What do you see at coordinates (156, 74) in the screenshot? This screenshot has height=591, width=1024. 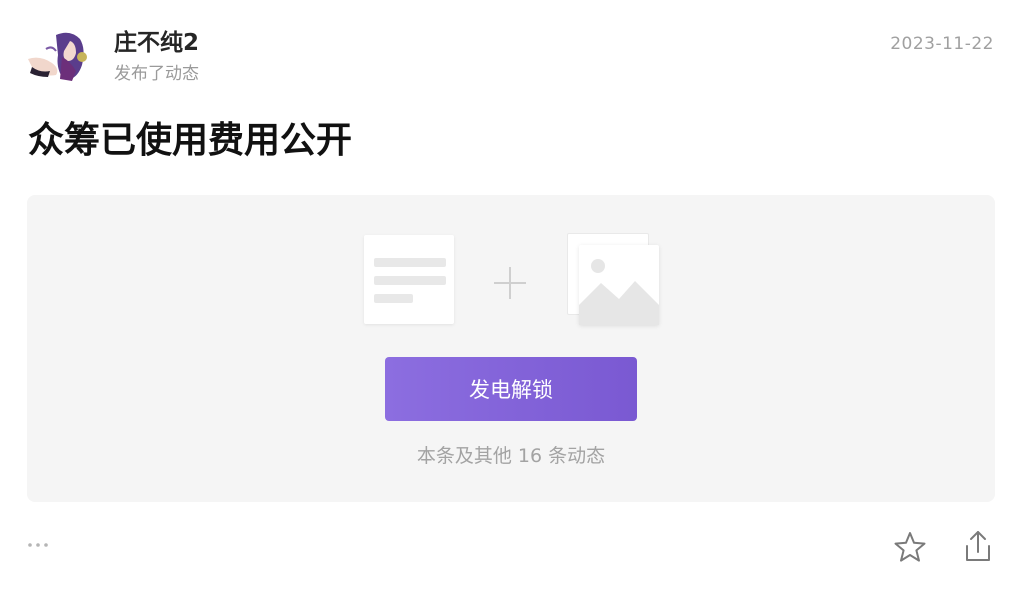 I see `author-action: 发布了动态` at bounding box center [156, 74].